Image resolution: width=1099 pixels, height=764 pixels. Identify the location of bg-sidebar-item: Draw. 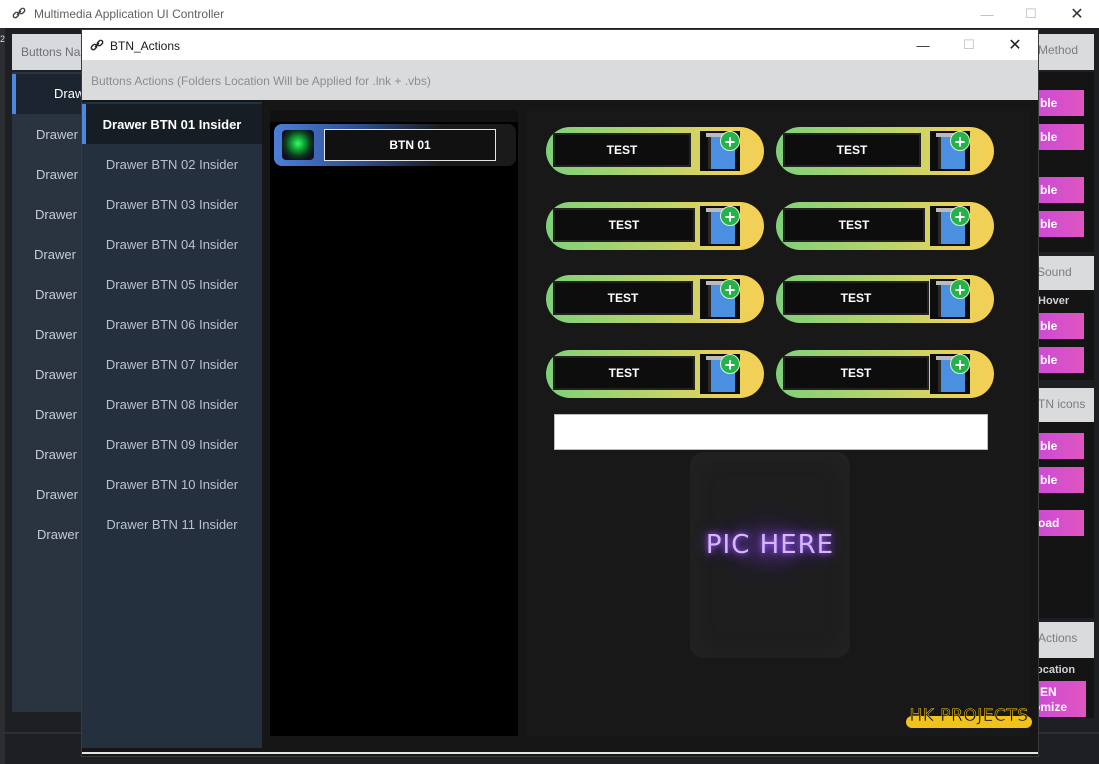
(52, 94).